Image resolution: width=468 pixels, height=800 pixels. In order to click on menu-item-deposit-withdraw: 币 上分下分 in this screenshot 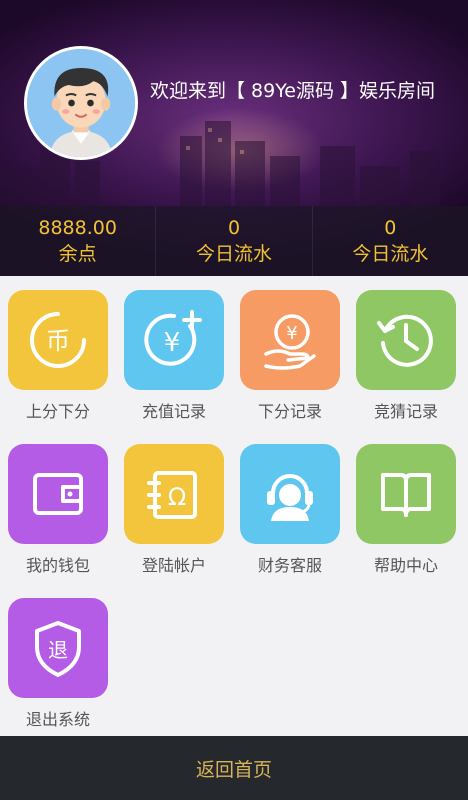, I will do `click(58, 356)`.